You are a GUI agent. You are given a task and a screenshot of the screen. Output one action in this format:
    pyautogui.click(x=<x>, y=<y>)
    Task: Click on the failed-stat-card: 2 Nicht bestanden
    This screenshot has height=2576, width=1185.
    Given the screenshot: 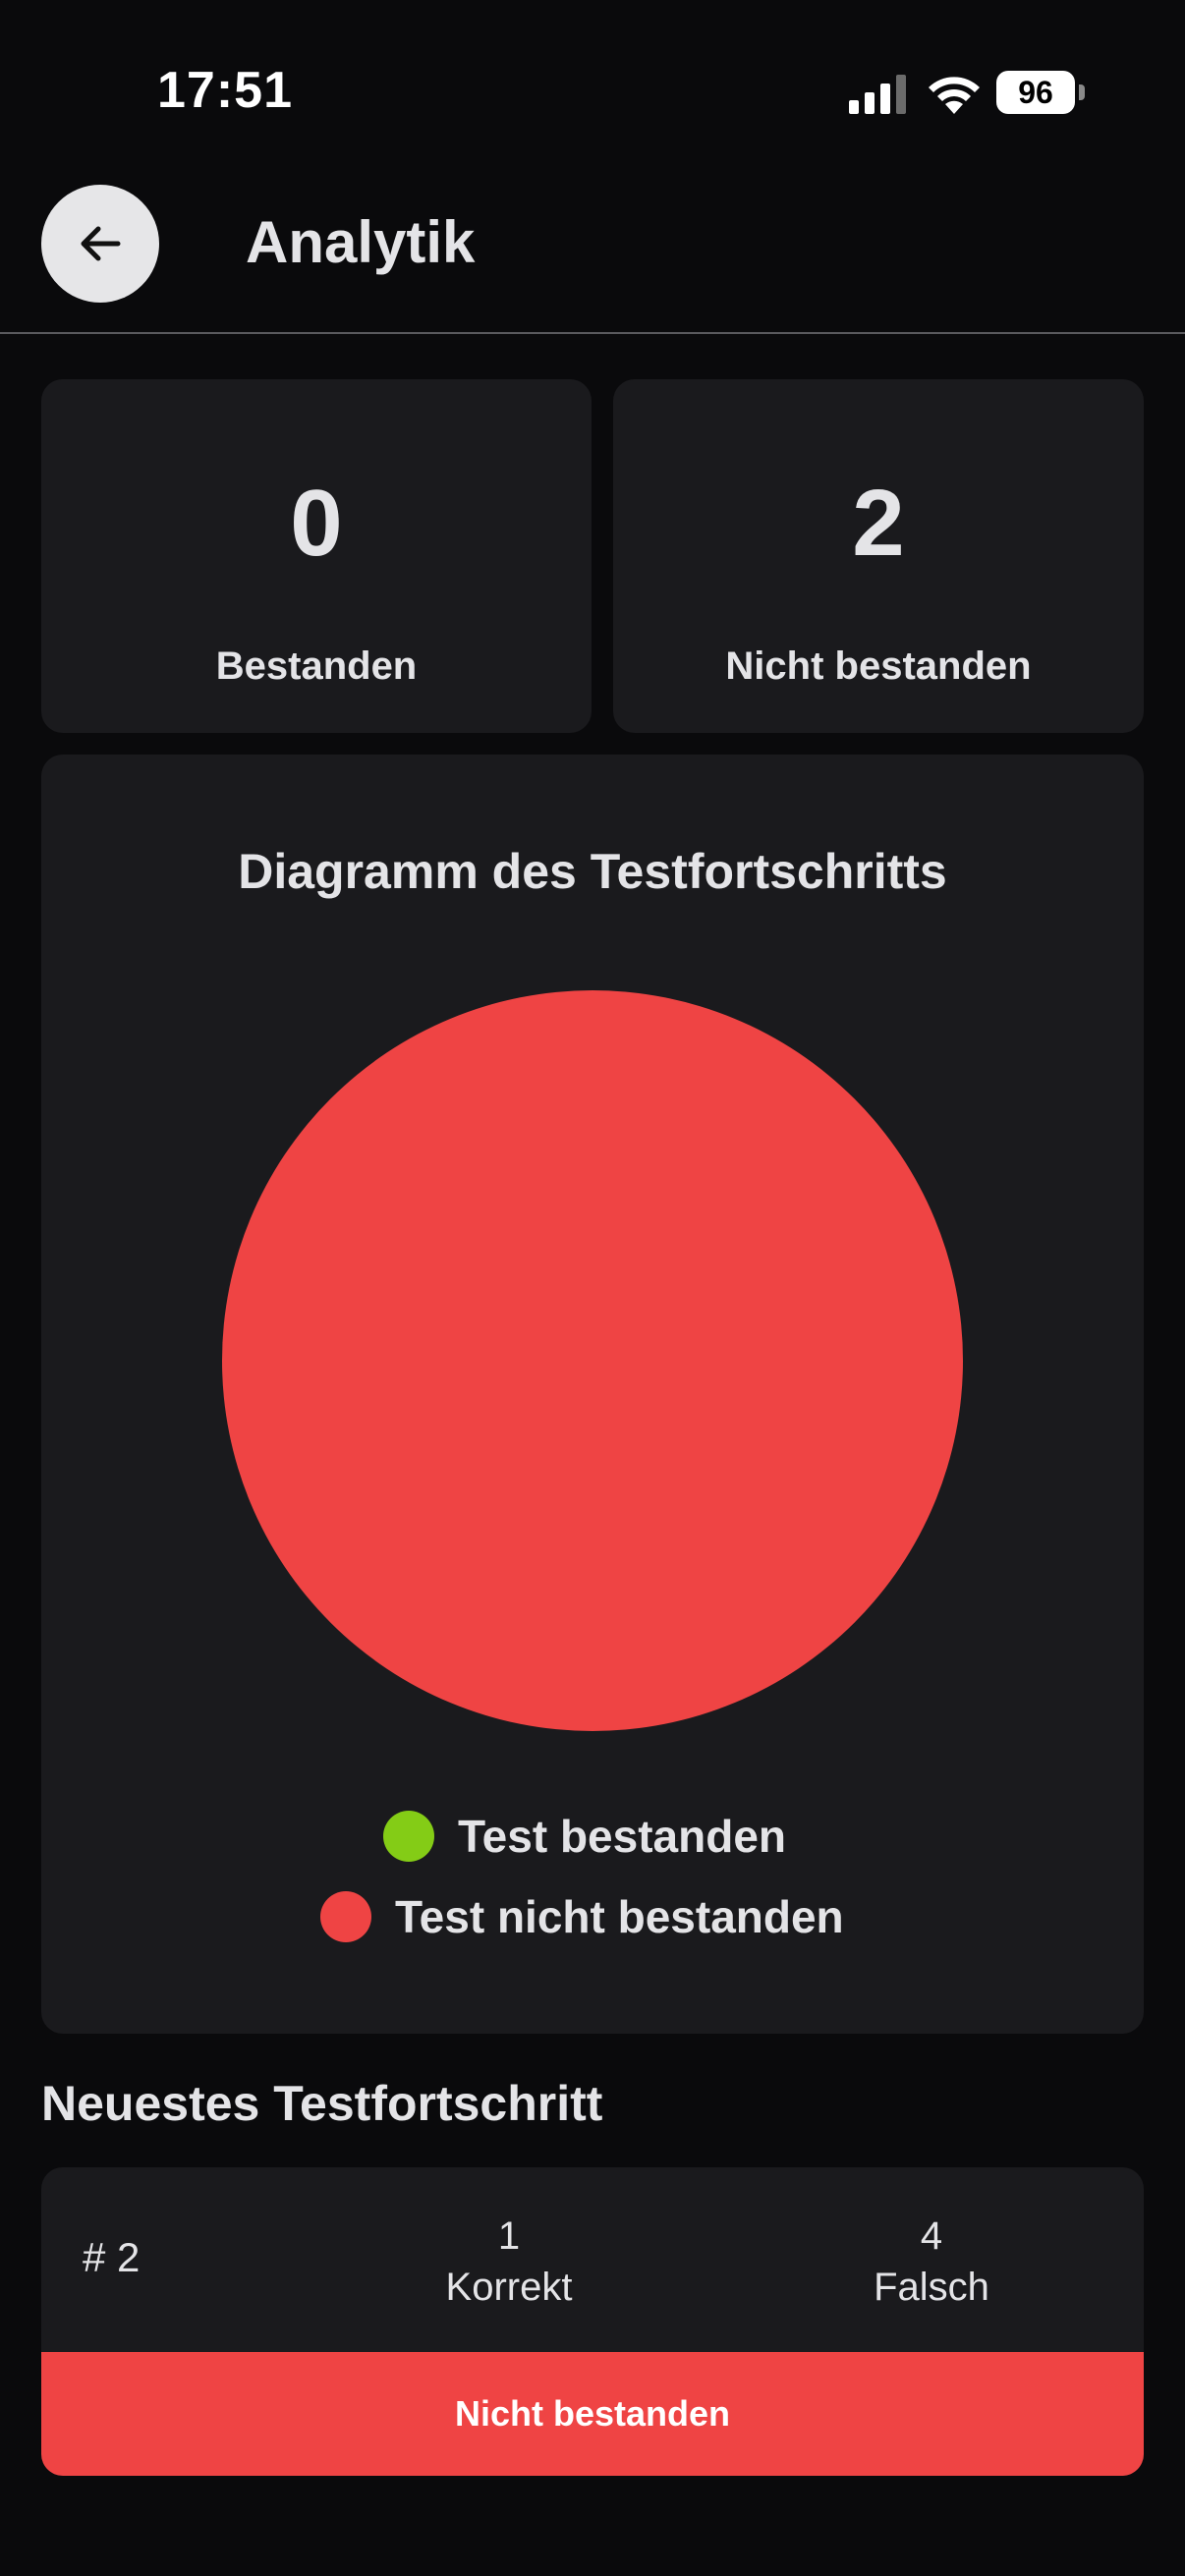 What is the action you would take?
    pyautogui.click(x=879, y=556)
    